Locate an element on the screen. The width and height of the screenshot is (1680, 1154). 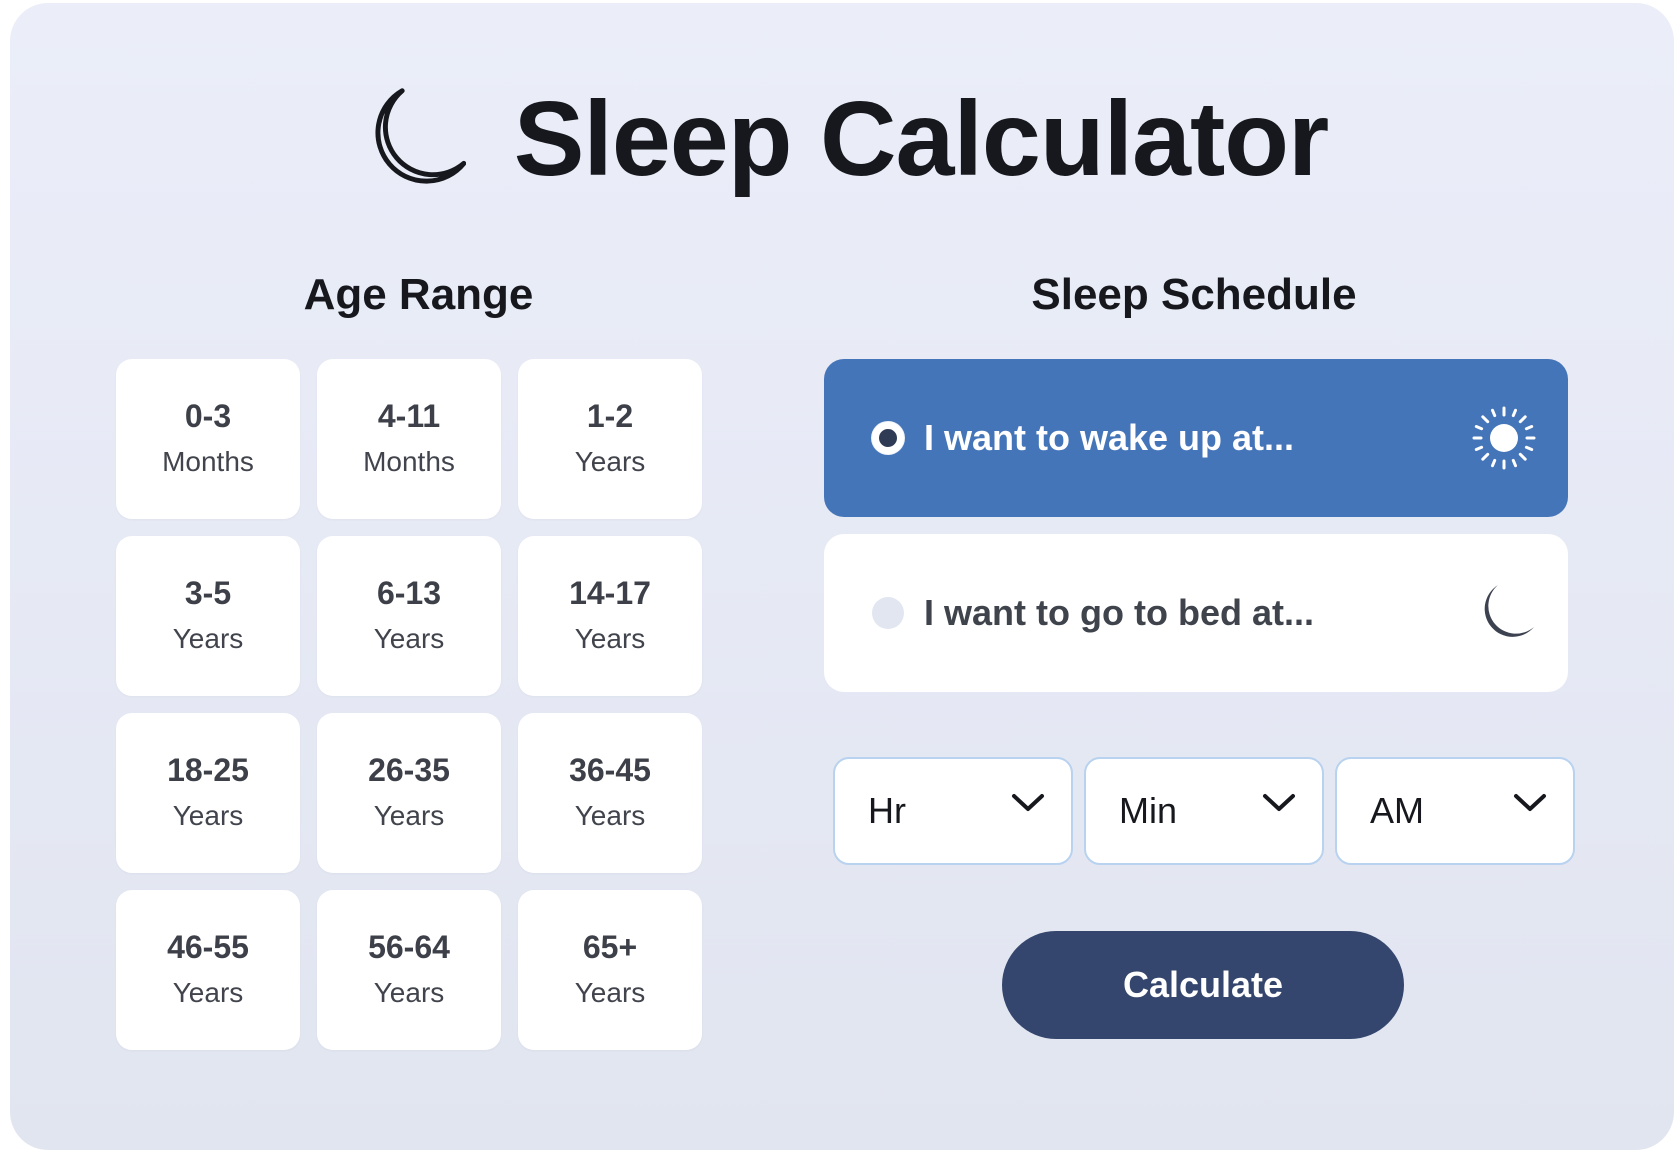
age-range-value: 65+ is located at coordinates (610, 947).